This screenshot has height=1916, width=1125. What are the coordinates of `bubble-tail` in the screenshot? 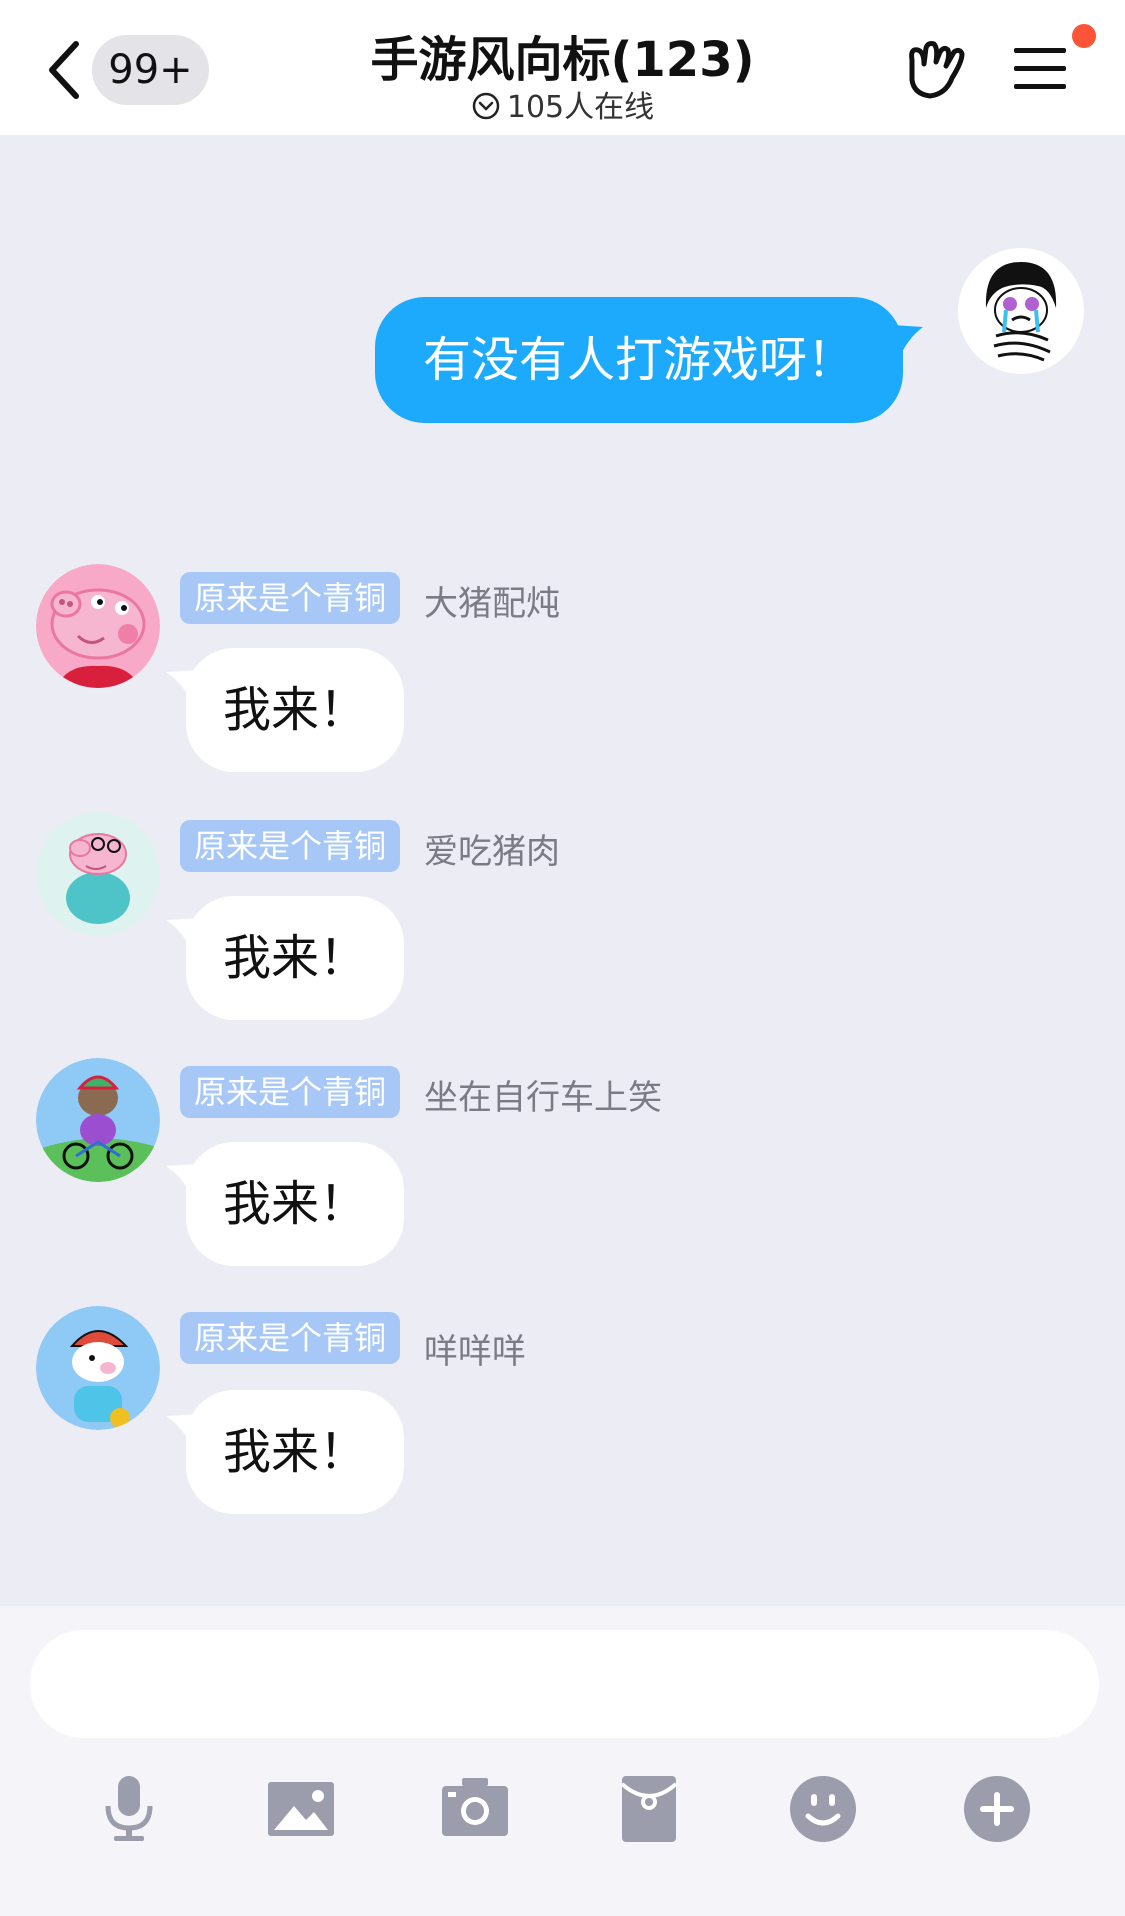 It's located at (908, 342).